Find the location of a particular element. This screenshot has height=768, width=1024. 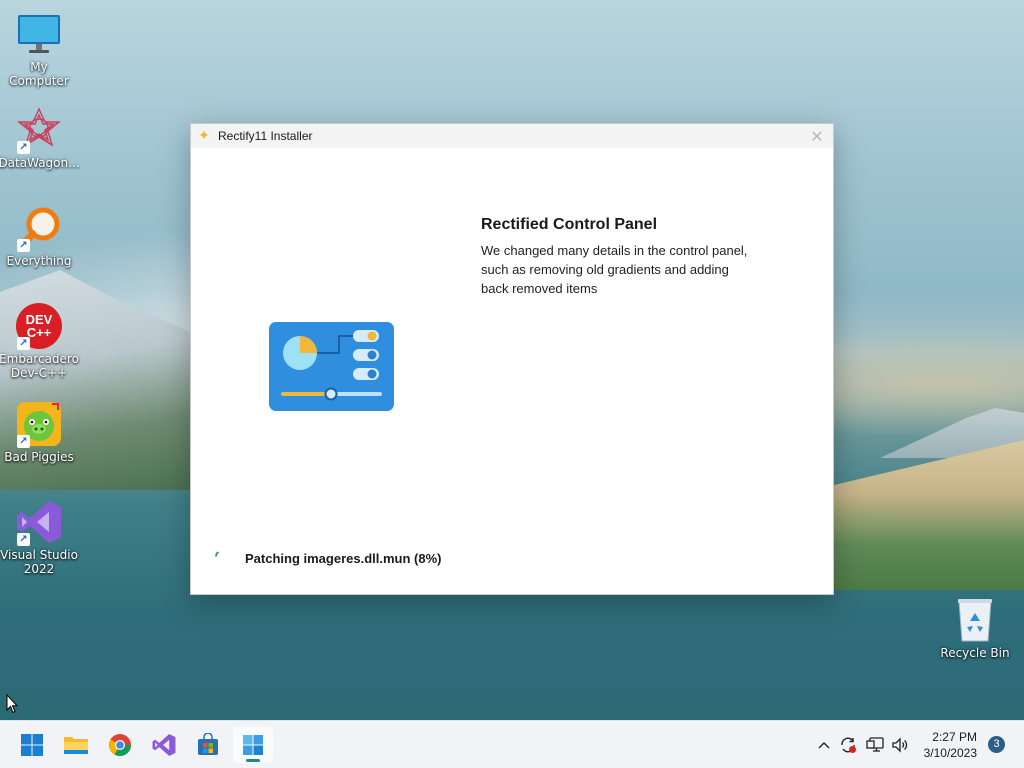

taskbar-microsoft-store is located at coordinates (208, 745).